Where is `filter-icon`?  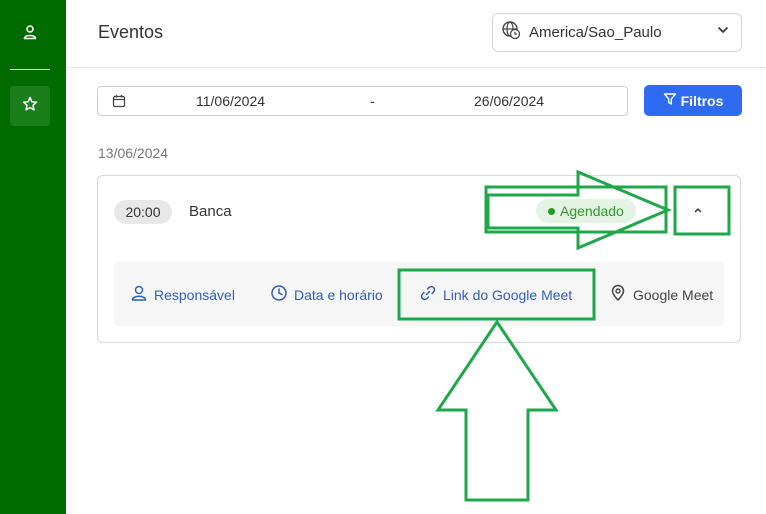
filter-icon is located at coordinates (670, 100).